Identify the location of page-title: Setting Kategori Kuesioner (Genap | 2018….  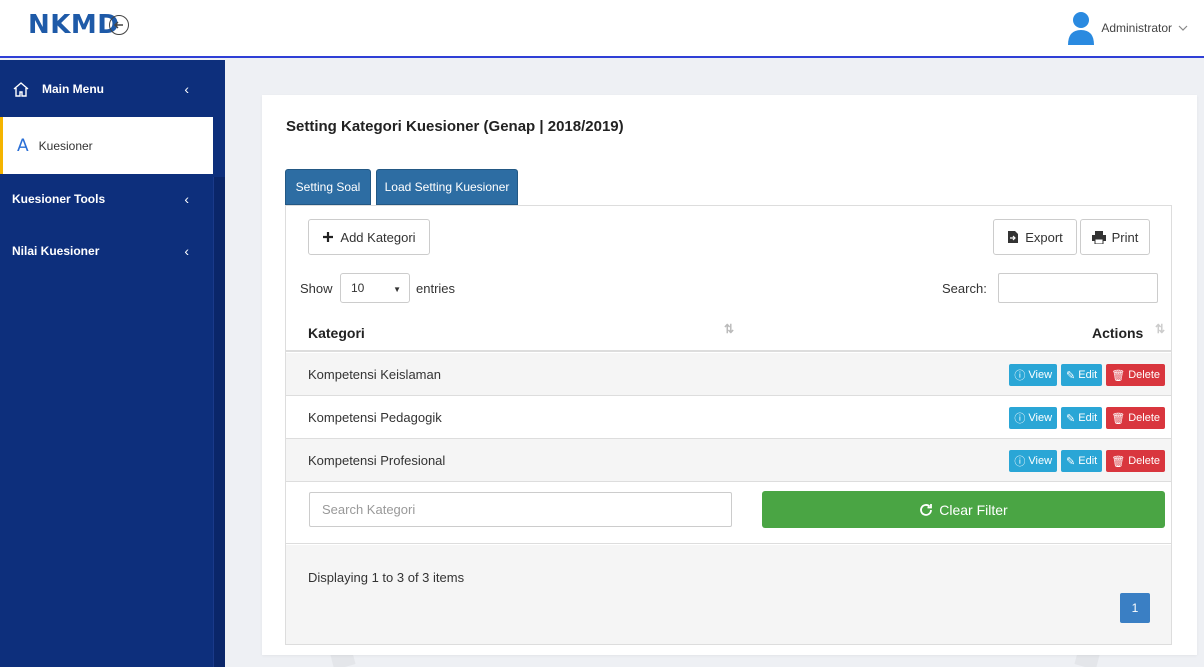
(455, 126).